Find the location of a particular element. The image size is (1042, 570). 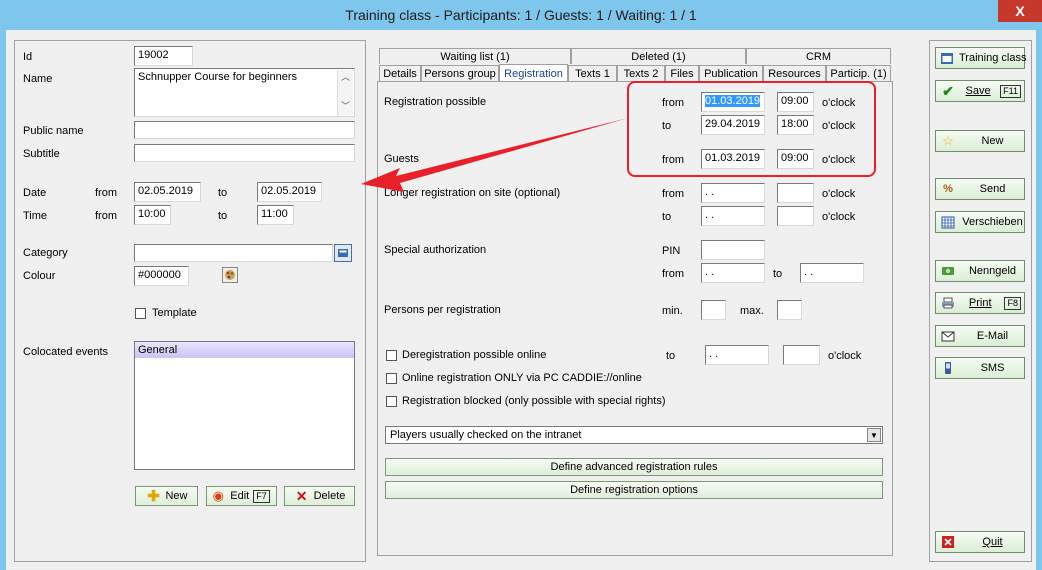

edit-event-button: ◉ Edit F7 is located at coordinates (241, 496).